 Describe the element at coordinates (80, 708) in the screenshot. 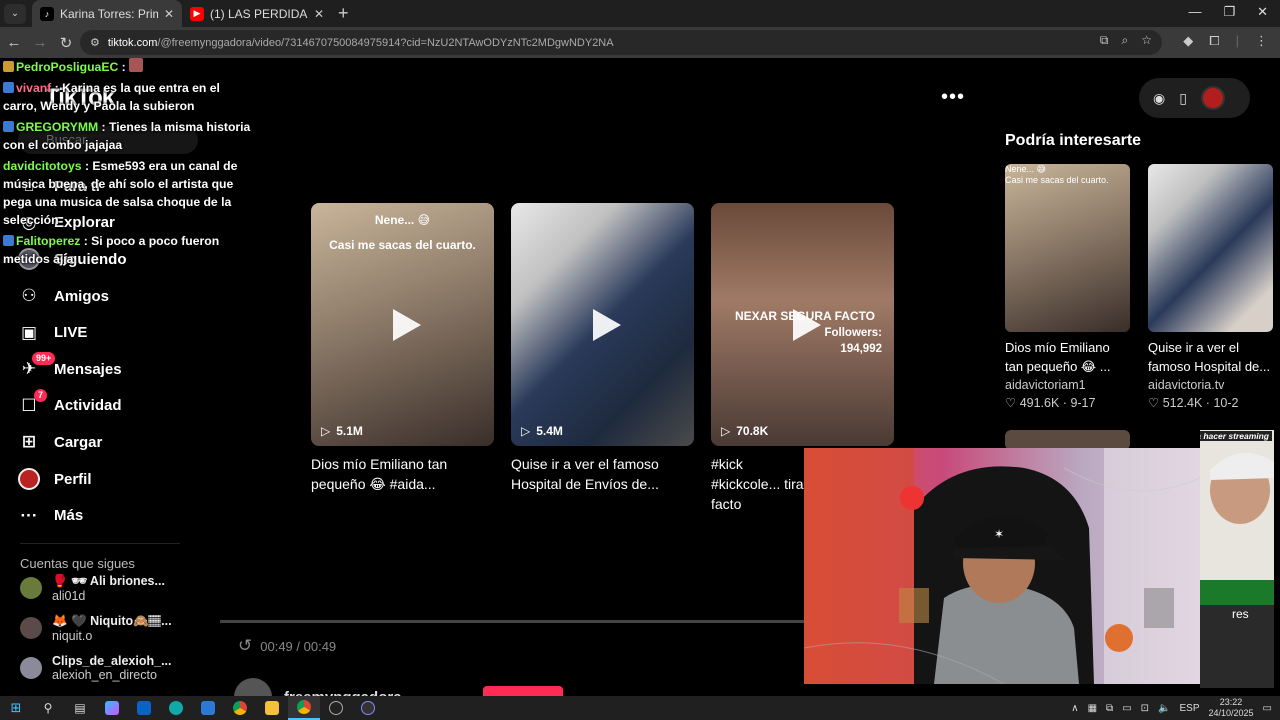

I see `task-view-icon: ▤` at that location.